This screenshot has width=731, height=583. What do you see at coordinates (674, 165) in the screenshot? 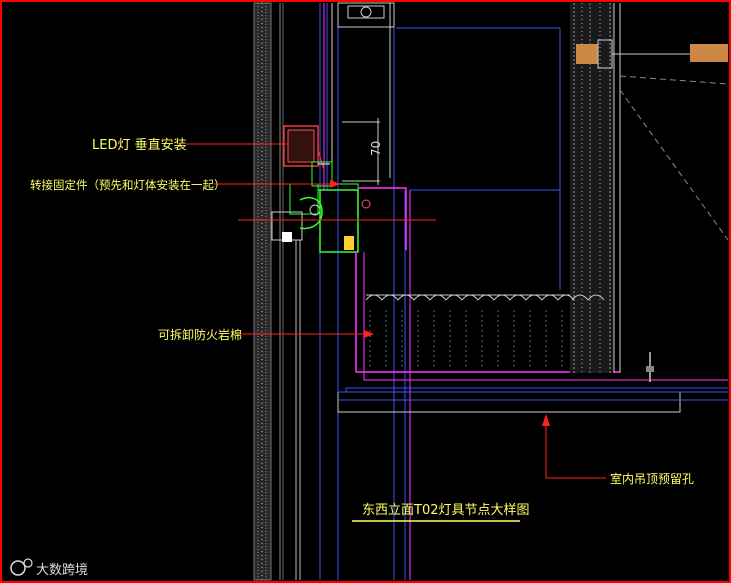
I see `dashed-diagonal` at bounding box center [674, 165].